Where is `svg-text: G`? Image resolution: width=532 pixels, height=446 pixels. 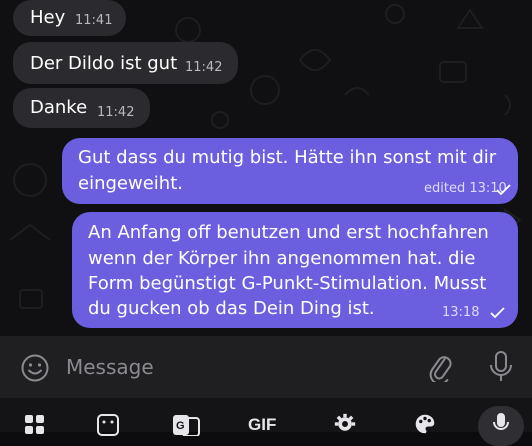 svg-text: G is located at coordinates (180, 426).